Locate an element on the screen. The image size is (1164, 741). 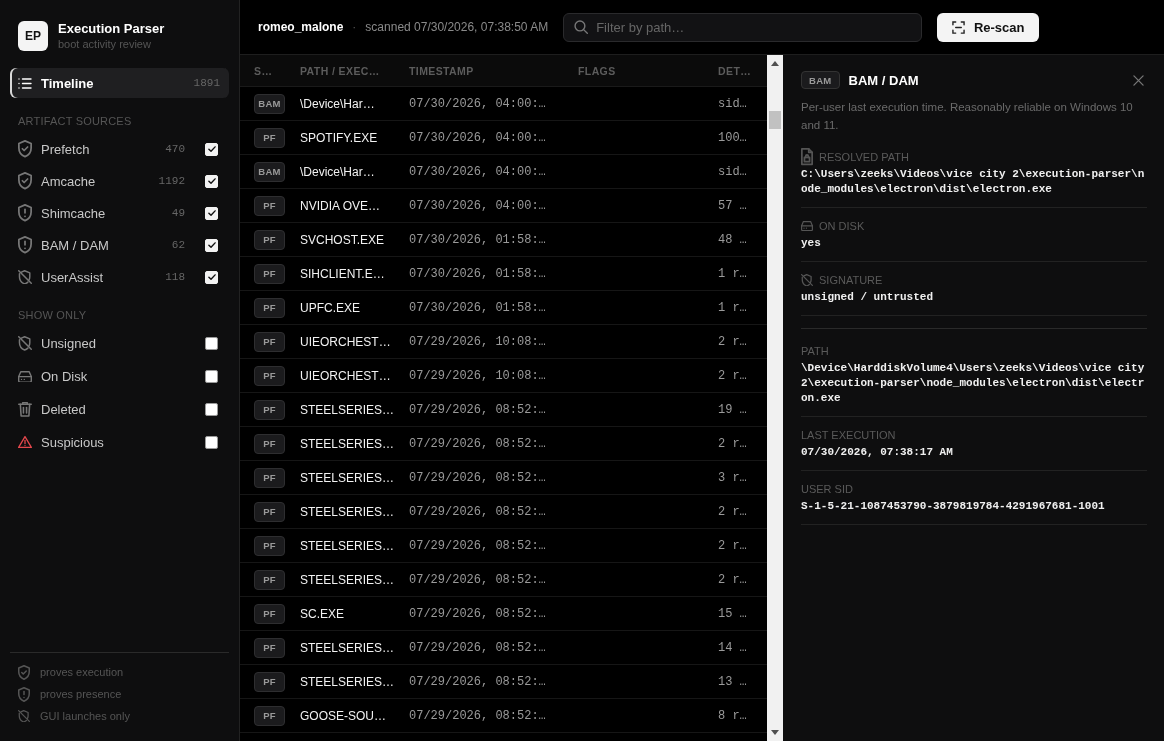
field-label: LAST EXECUTION is located at coordinates (848, 435).